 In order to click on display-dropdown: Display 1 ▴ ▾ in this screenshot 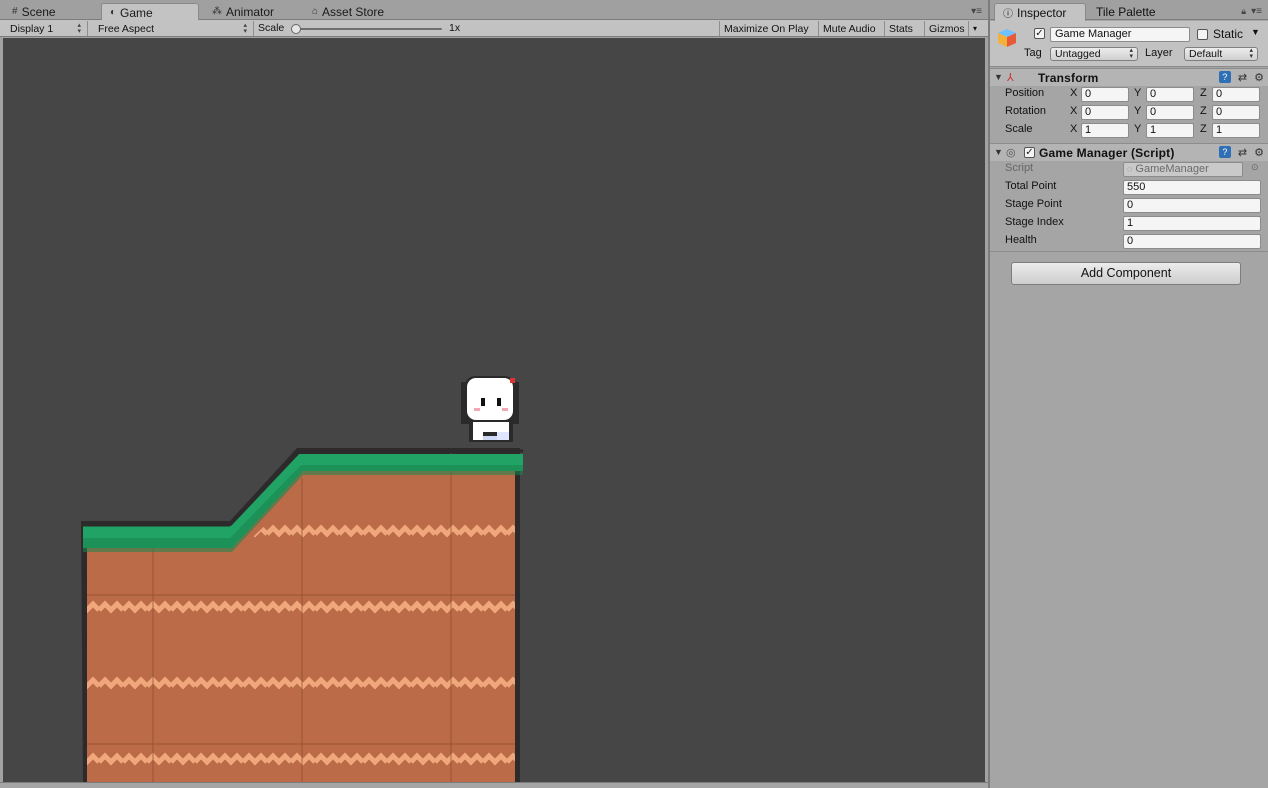, I will do `click(46, 28)`.